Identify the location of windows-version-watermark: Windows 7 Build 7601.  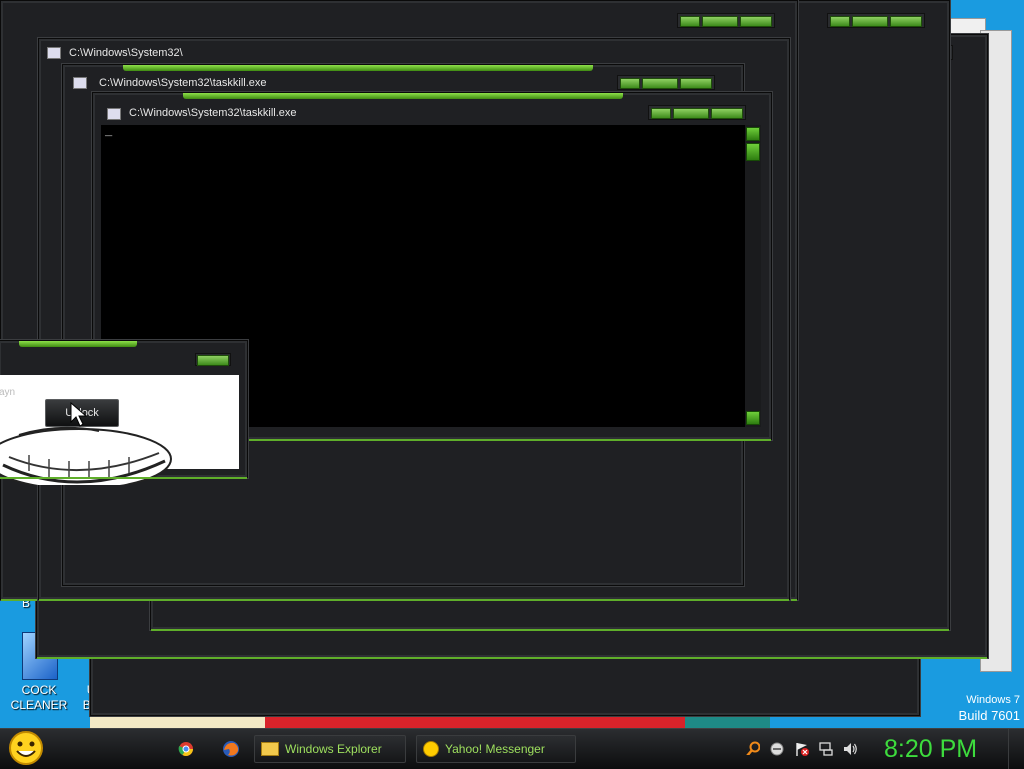
(975, 708).